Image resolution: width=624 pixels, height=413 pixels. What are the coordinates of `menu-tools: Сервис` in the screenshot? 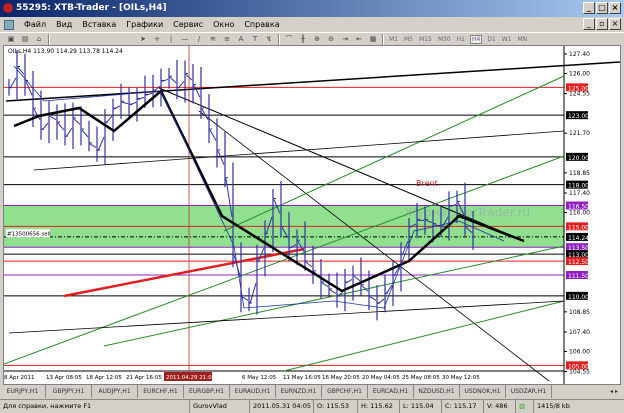 It's located at (188, 24).